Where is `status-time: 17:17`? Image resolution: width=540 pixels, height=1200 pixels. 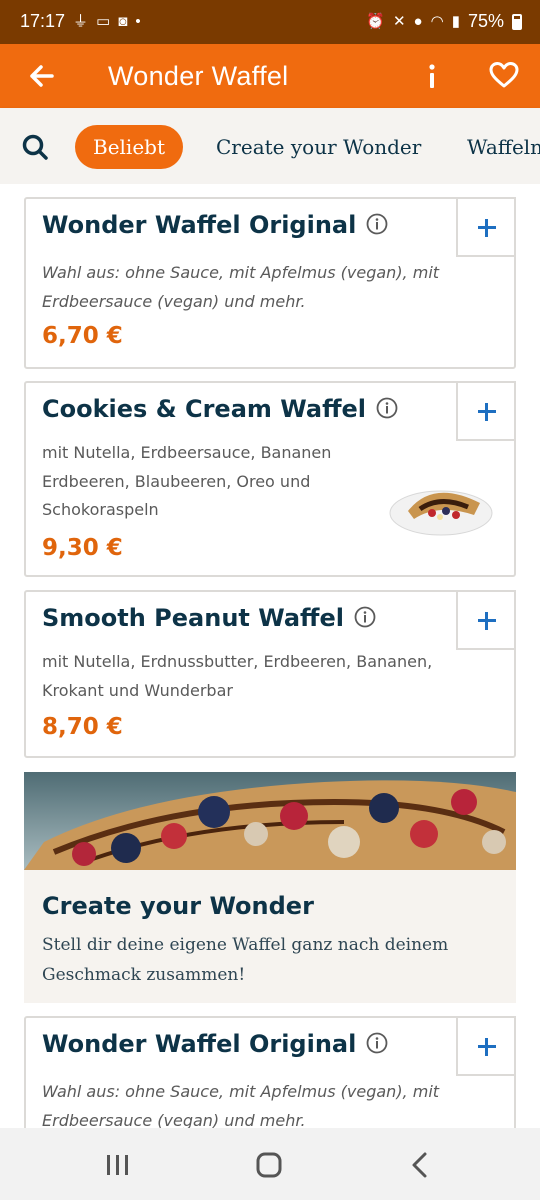 status-time: 17:17 is located at coordinates (43, 21).